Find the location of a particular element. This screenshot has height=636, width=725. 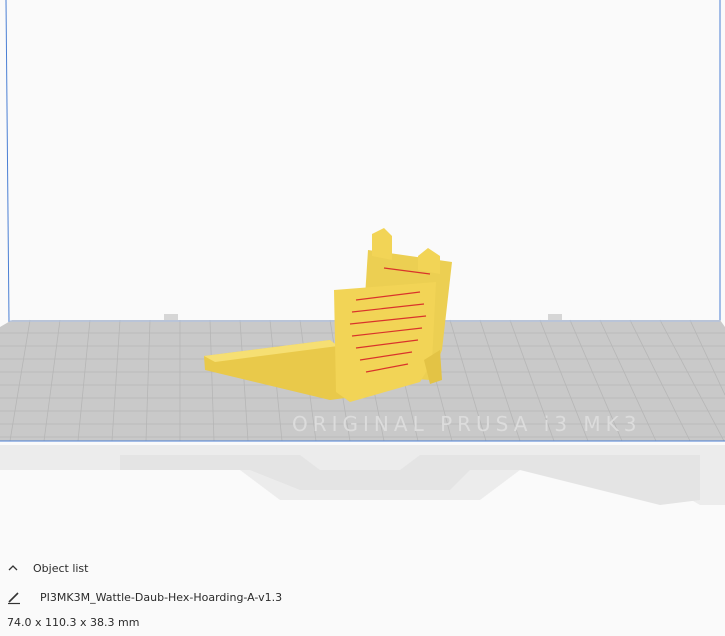

object-list-toggle: Object list is located at coordinates (47, 568).